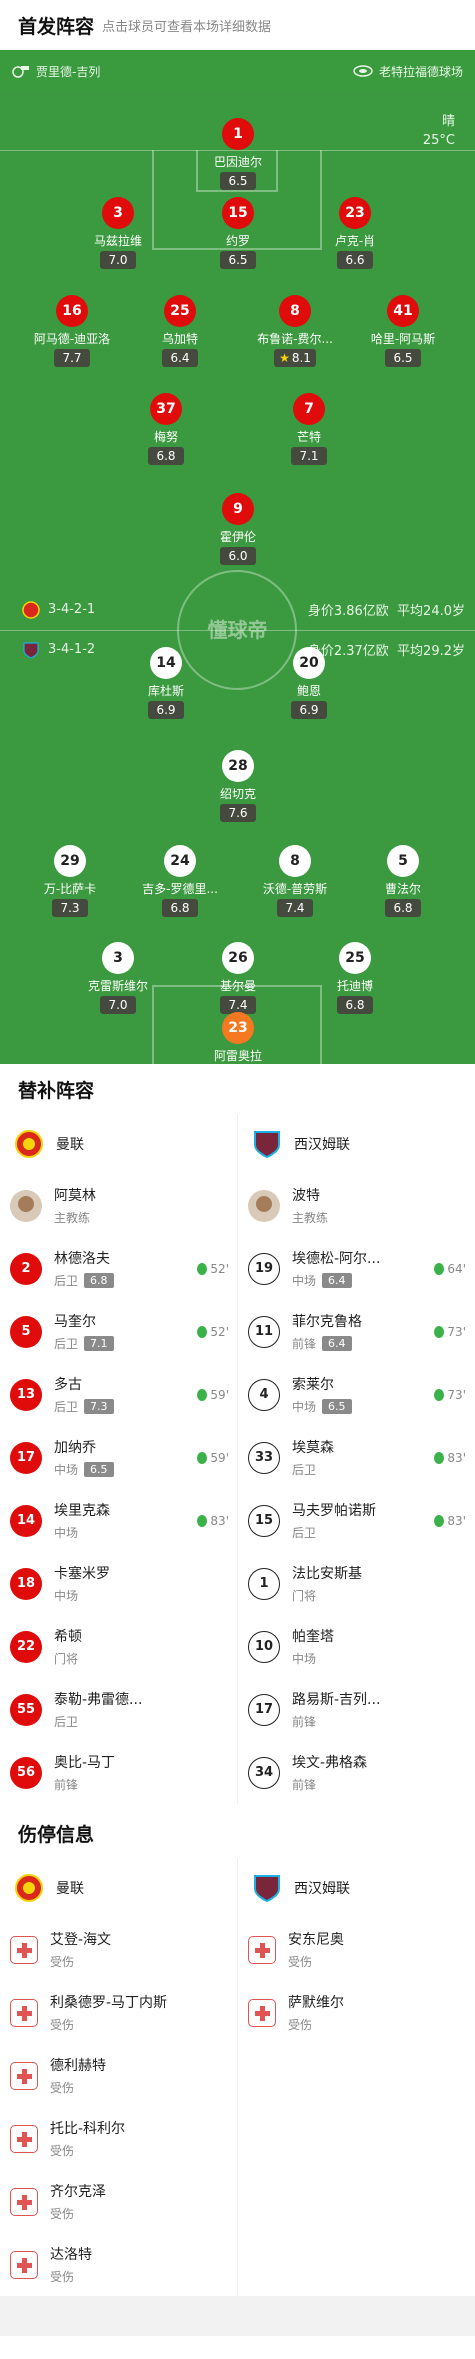 The height and width of the screenshot is (2359, 475). I want to click on home-player: 16 阿马德-迪亚洛 7.7, so click(72, 331).